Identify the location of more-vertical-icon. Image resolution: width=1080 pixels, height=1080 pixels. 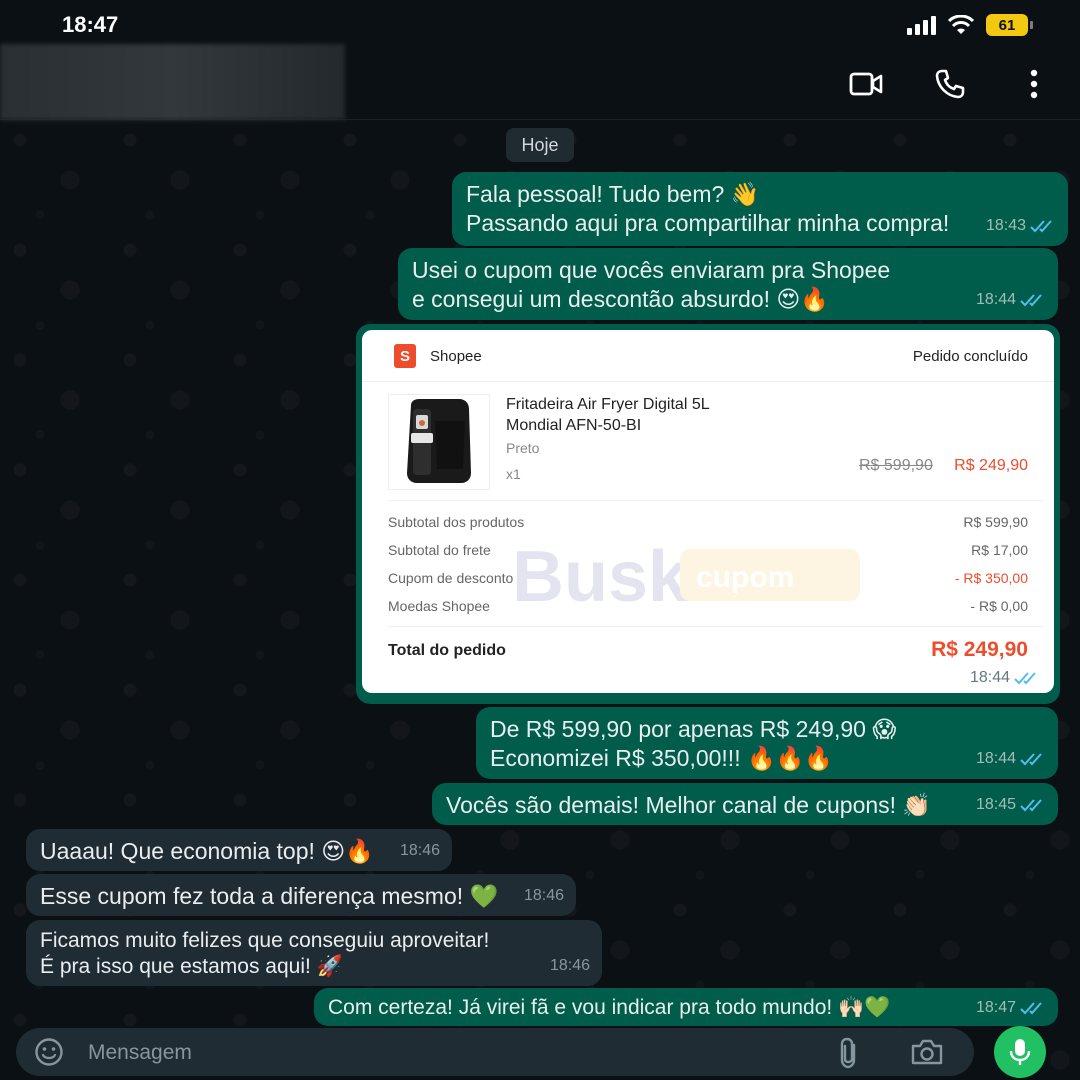
(1034, 84).